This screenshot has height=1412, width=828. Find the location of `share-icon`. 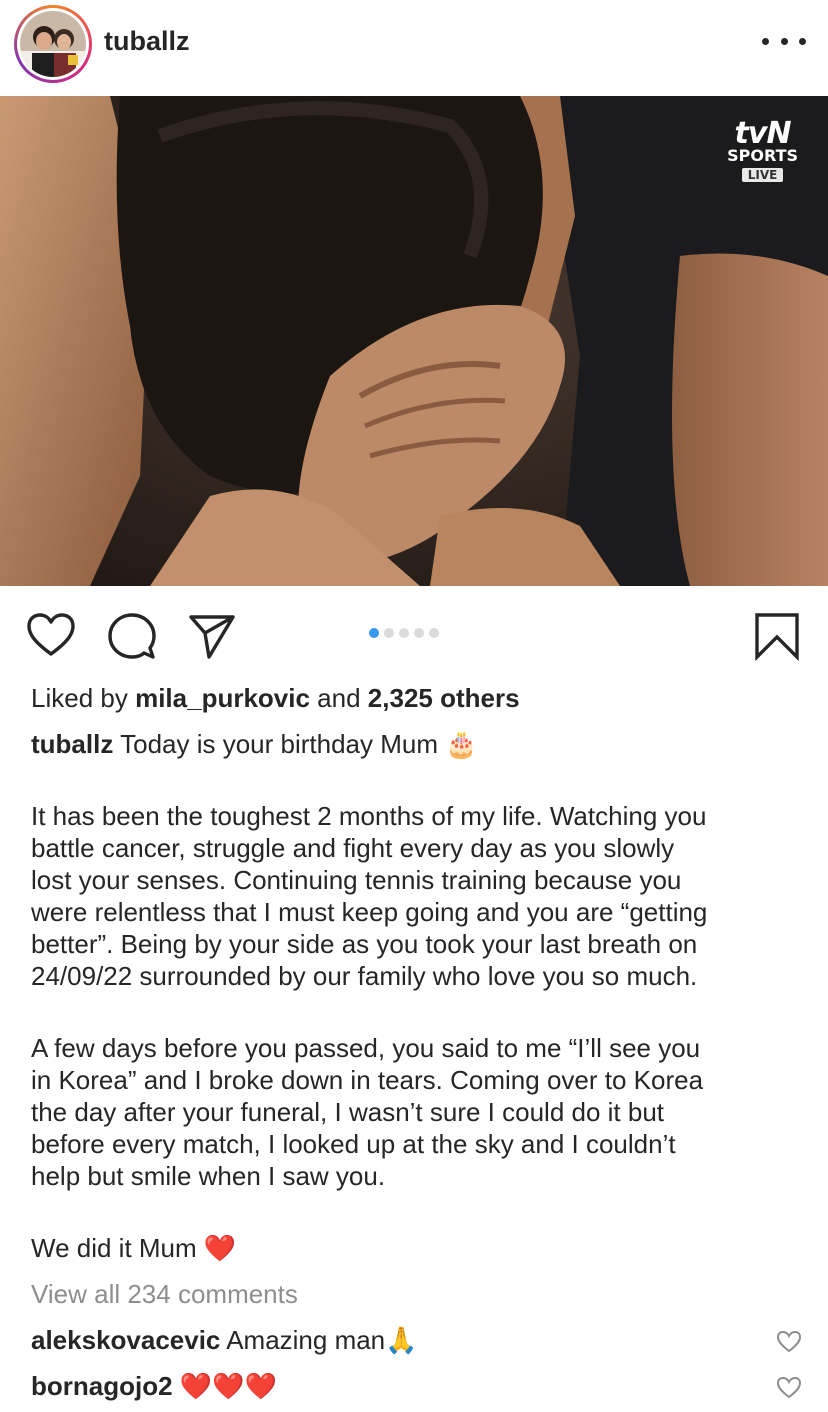

share-icon is located at coordinates (212, 636).